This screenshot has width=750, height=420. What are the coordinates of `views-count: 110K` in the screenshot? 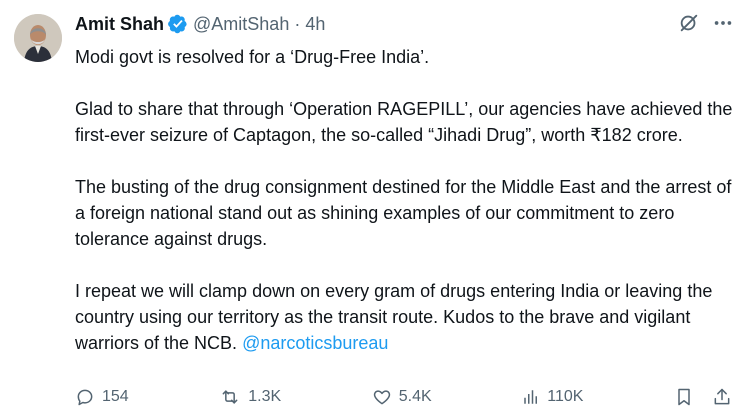 It's located at (565, 396).